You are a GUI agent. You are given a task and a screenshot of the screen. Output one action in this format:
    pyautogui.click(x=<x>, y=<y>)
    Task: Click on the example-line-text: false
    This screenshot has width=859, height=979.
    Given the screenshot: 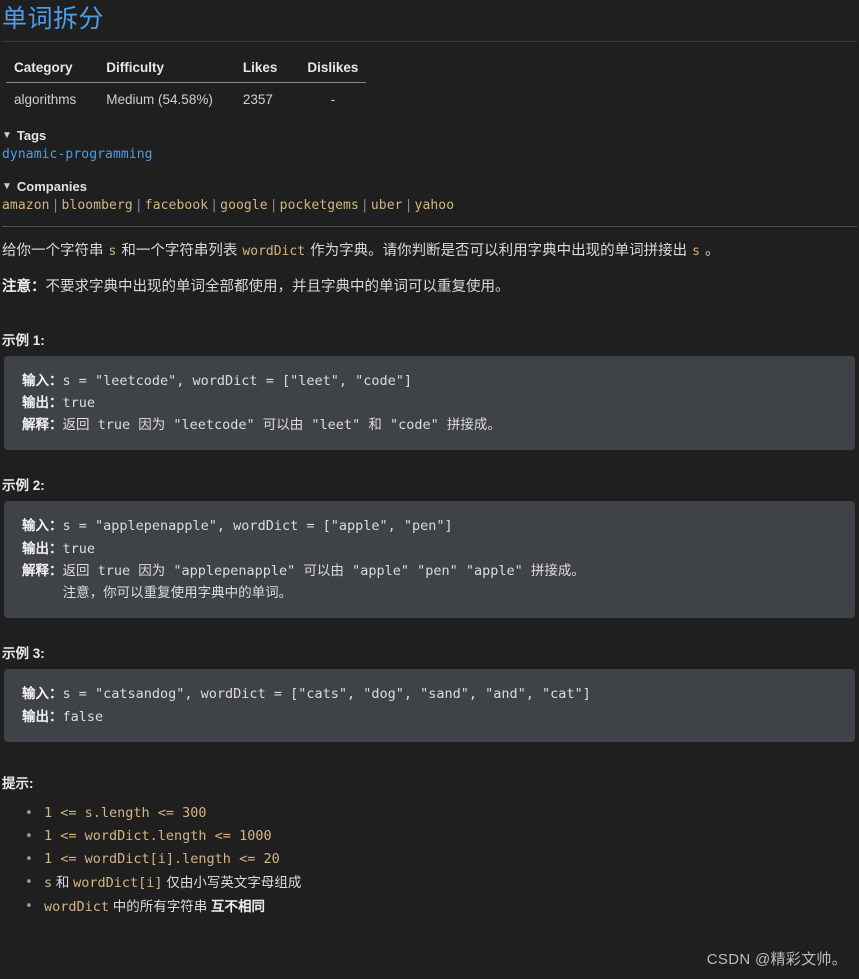 What is the action you would take?
    pyautogui.click(x=83, y=716)
    